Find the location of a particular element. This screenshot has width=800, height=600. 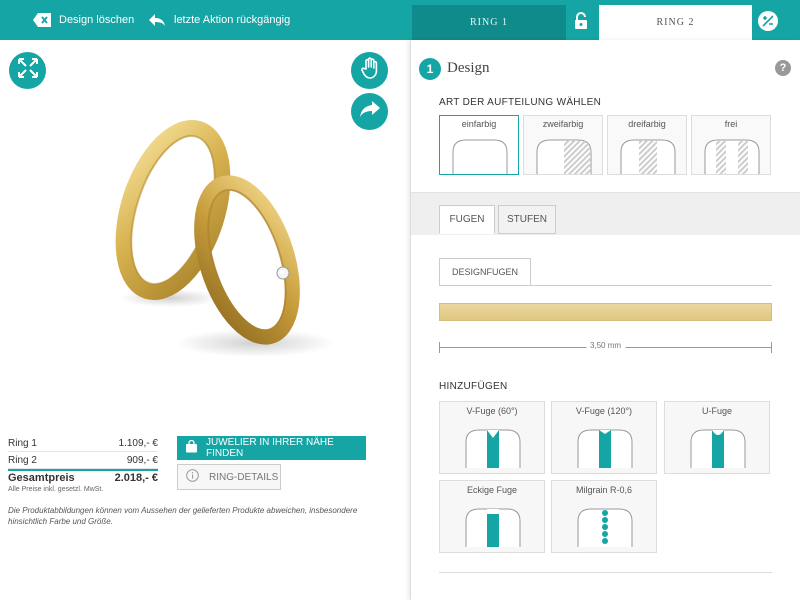

split-option-label: dreifarbig is located at coordinates (647, 124).